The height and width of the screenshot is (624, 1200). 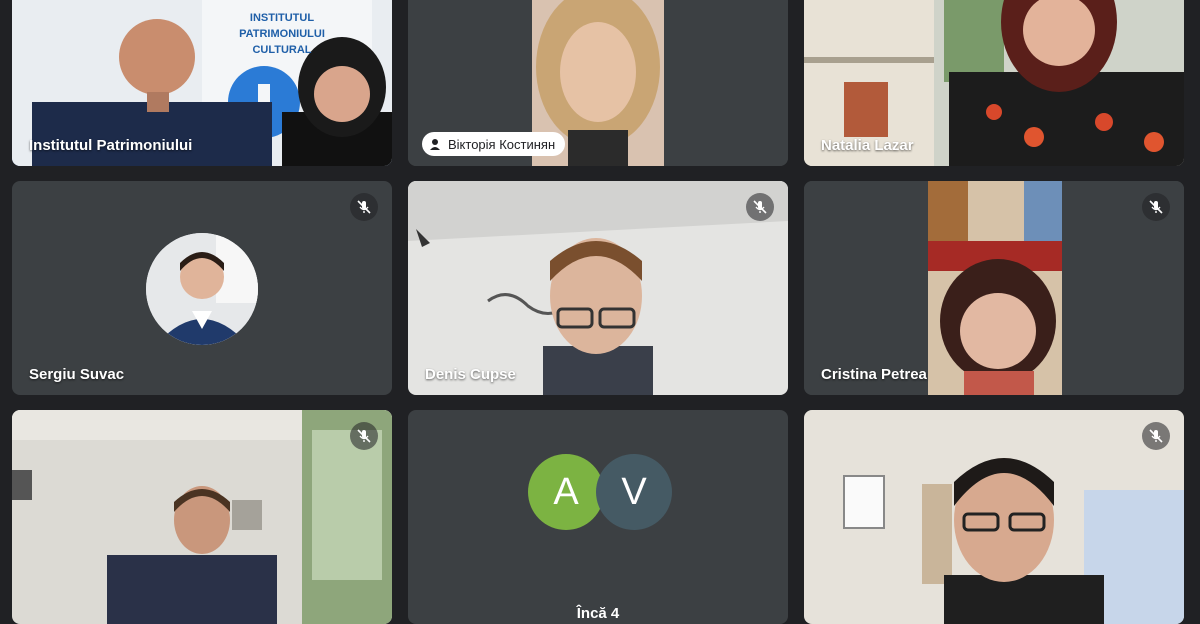 What do you see at coordinates (470, 374) in the screenshot?
I see `participant-name: Denis Cupse` at bounding box center [470, 374].